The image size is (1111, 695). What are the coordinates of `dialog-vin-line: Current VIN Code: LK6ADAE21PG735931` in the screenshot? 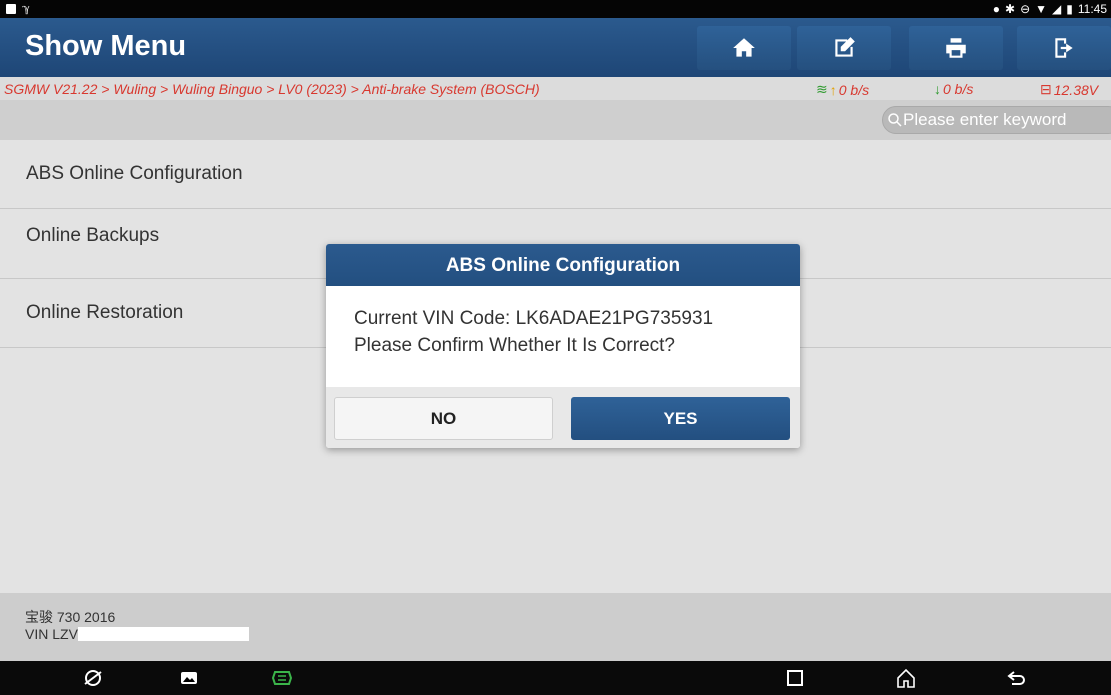 It's located at (534, 318).